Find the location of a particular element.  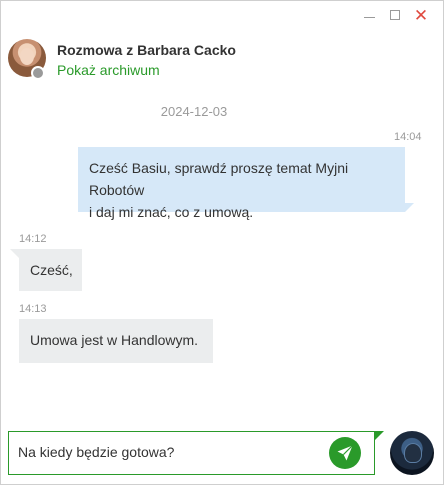

maximize-button is located at coordinates (395, 15).